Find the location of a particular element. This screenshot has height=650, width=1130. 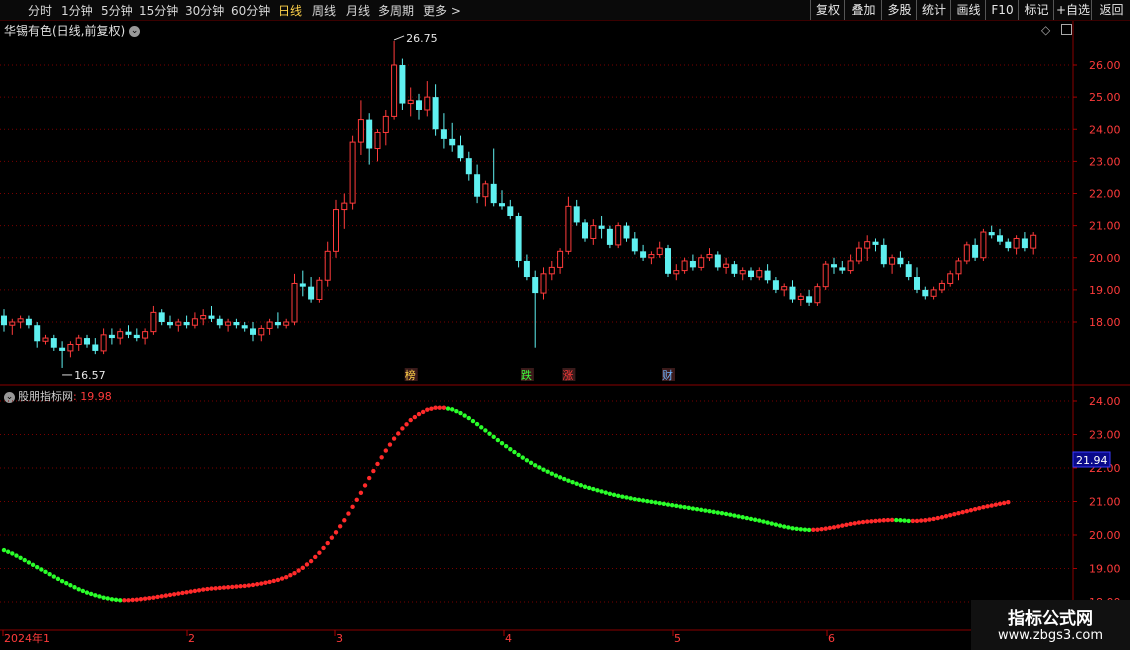

period-tab-10: 更多 > is located at coordinates (442, 10).